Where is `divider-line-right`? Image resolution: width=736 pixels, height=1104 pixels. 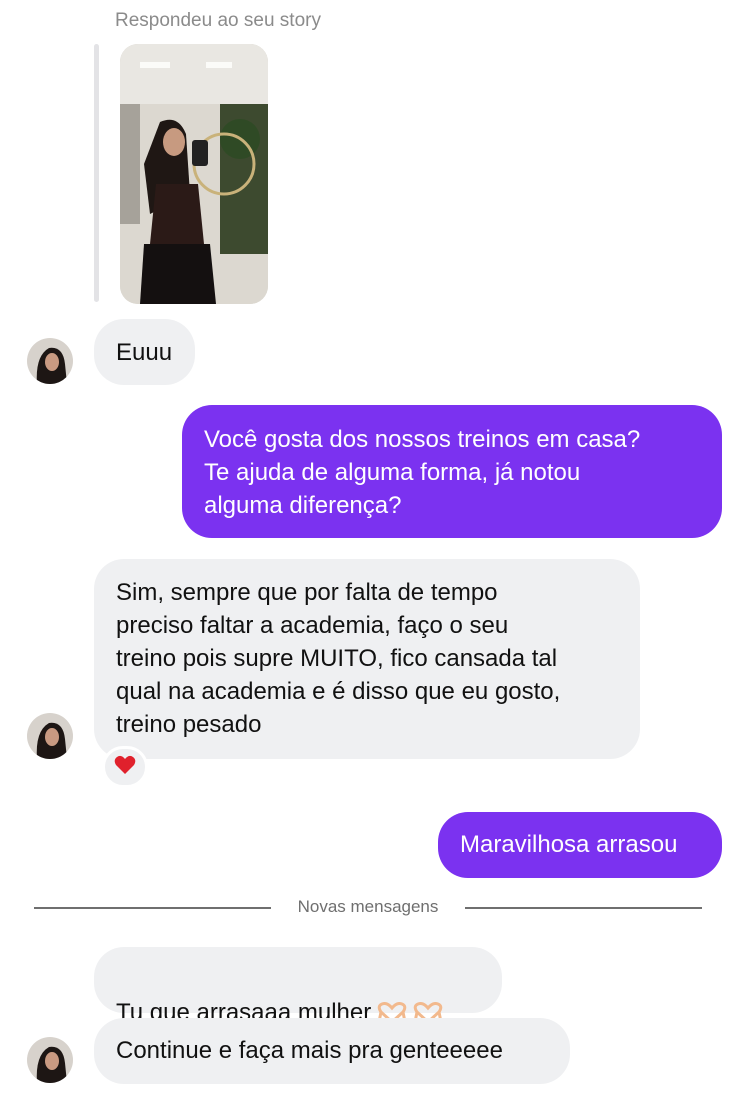
divider-line-right is located at coordinates (583, 908).